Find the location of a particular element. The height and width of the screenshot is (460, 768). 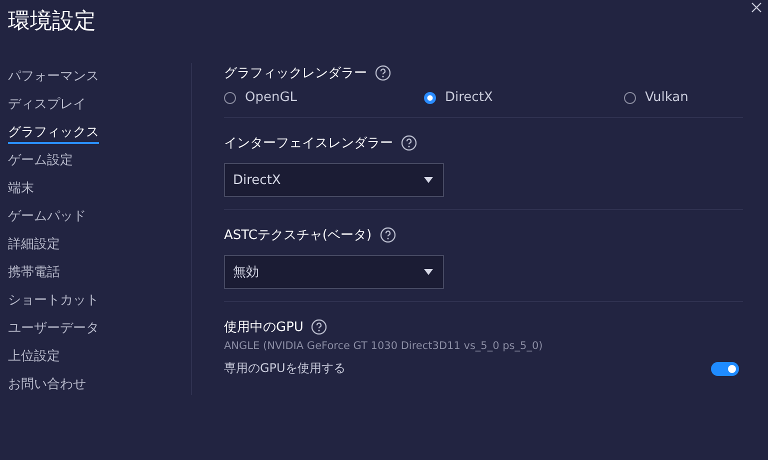

window-title: 環境設定 is located at coordinates (52, 22).